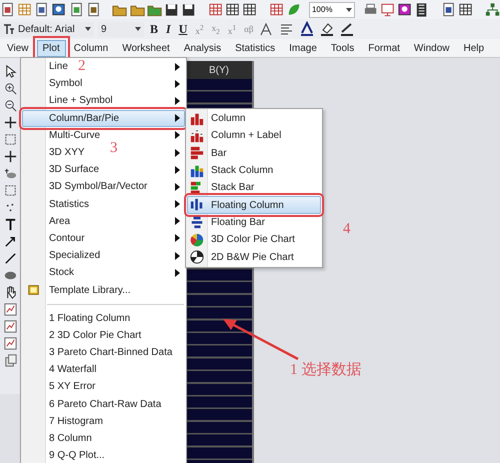 This screenshot has width=500, height=463. What do you see at coordinates (58, 66) in the screenshot?
I see `menu-item: Line` at bounding box center [58, 66].